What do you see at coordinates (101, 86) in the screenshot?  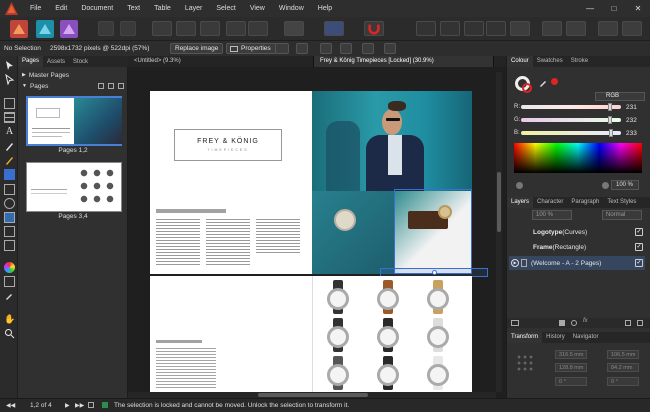 I see `add-page-icon` at bounding box center [101, 86].